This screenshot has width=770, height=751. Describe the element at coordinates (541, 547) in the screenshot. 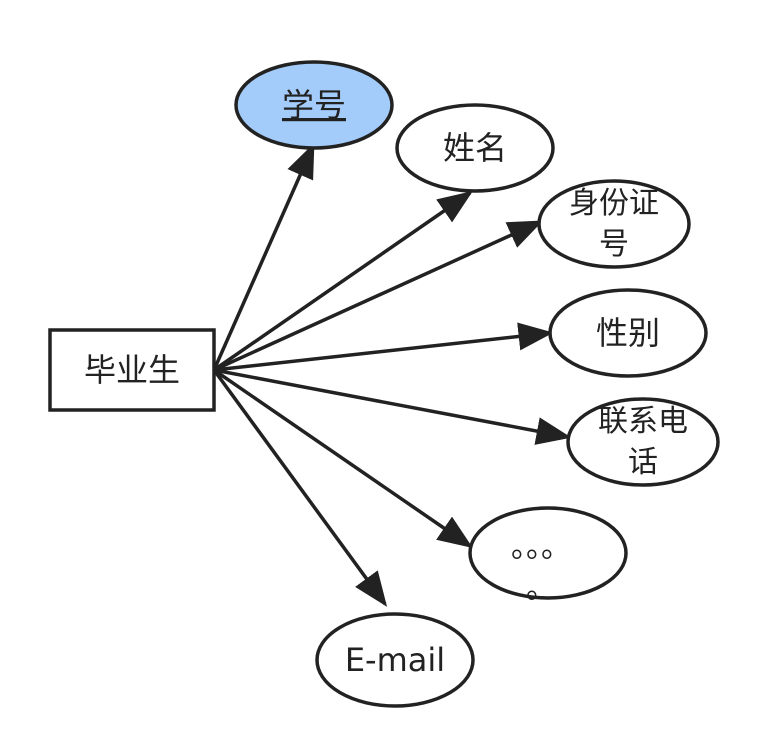

I see `attribute-label: 。。。` at that location.